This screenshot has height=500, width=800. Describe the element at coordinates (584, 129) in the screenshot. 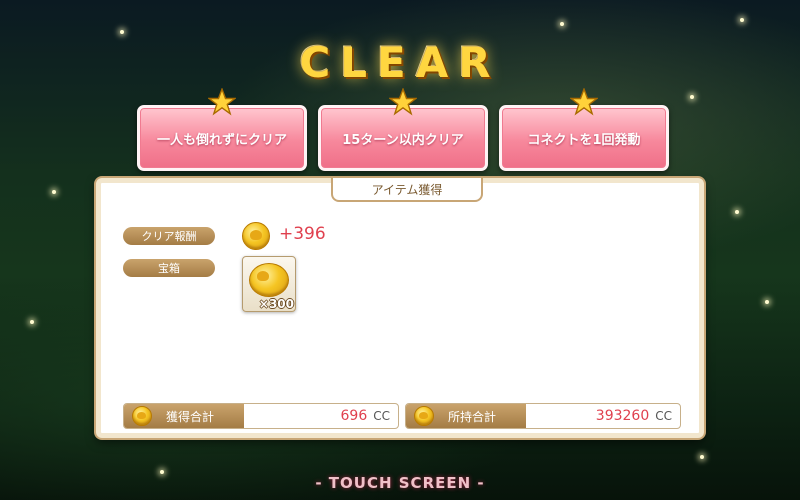

I see `mission-badge-3: コネクトを1回発動` at that location.